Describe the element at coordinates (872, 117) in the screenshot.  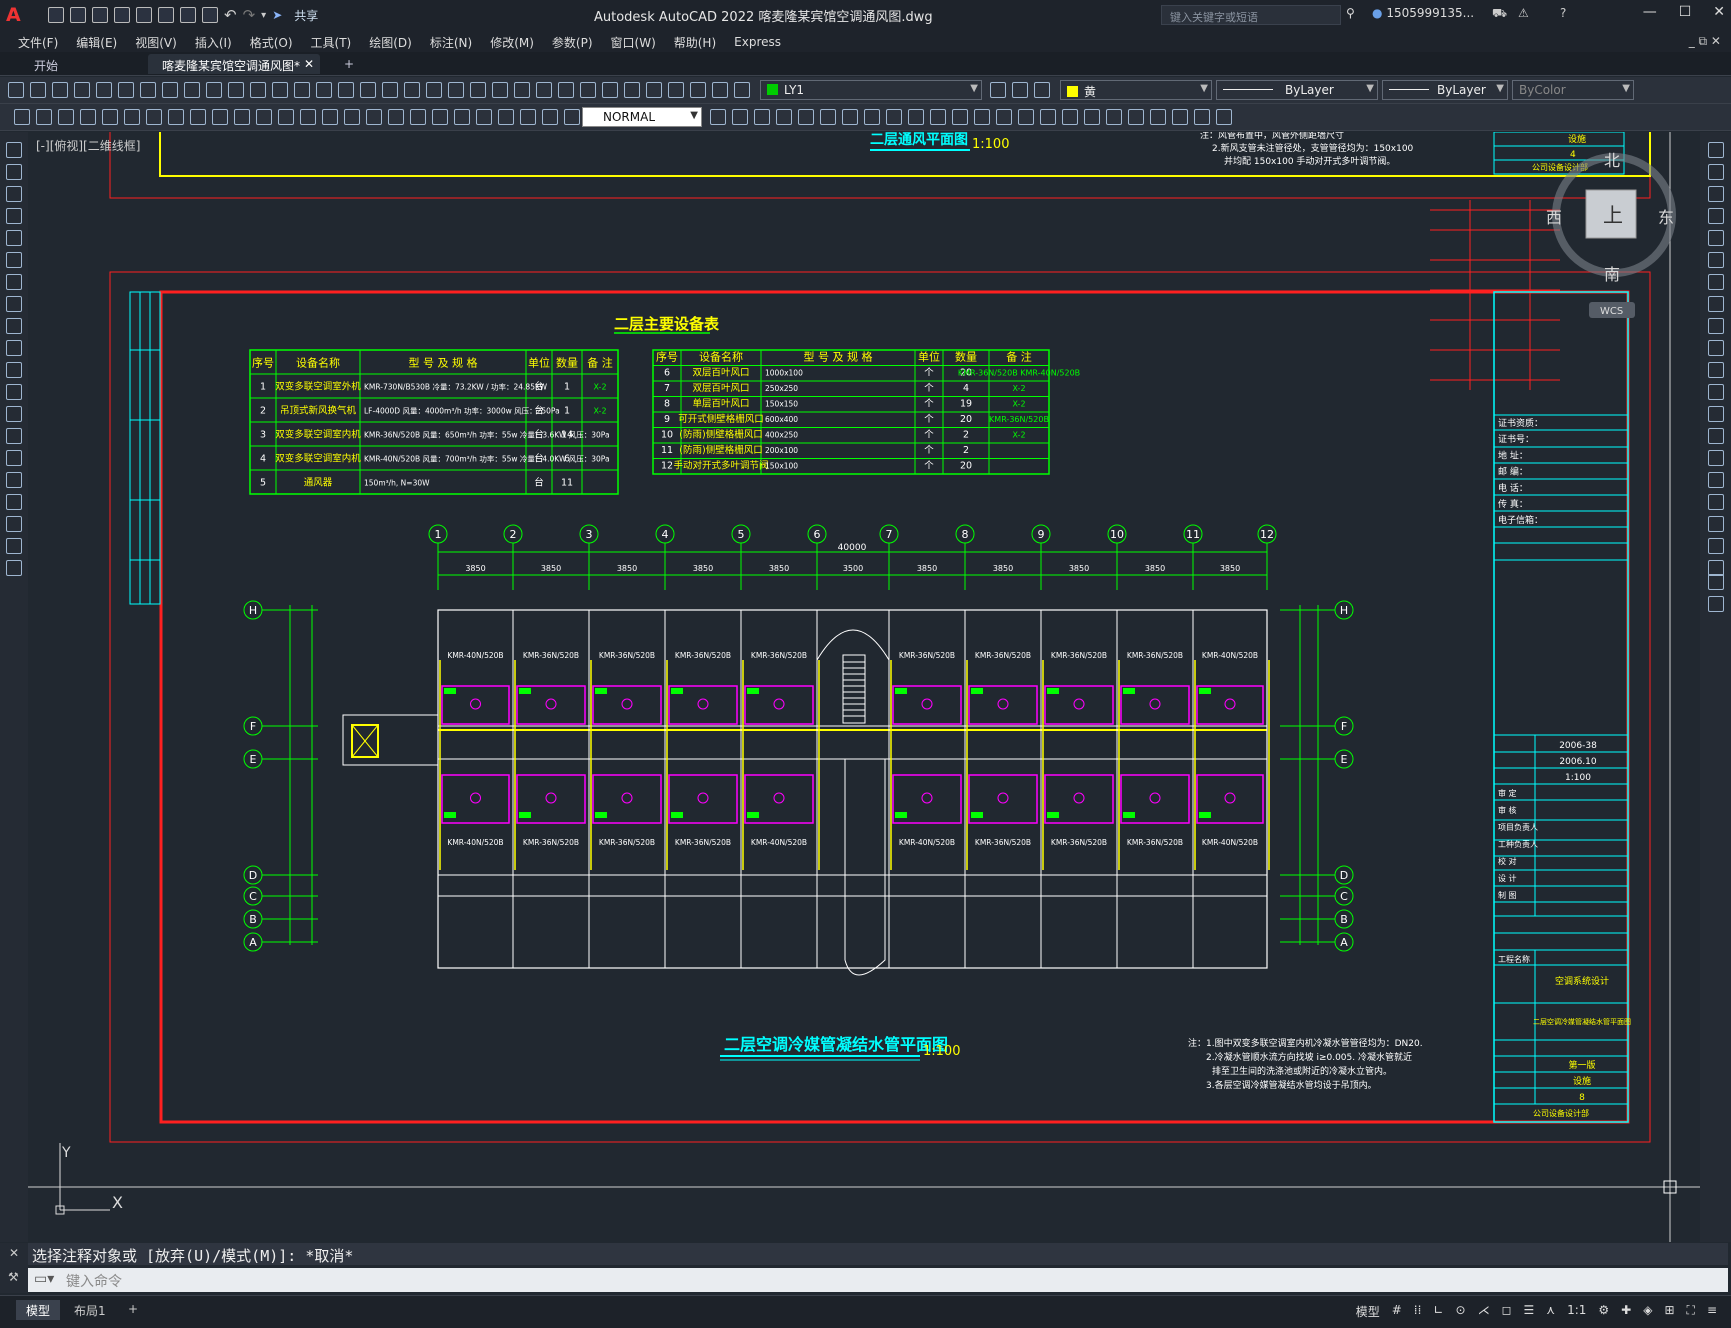
I see `toolbar2b-tool-8-icon` at that location.